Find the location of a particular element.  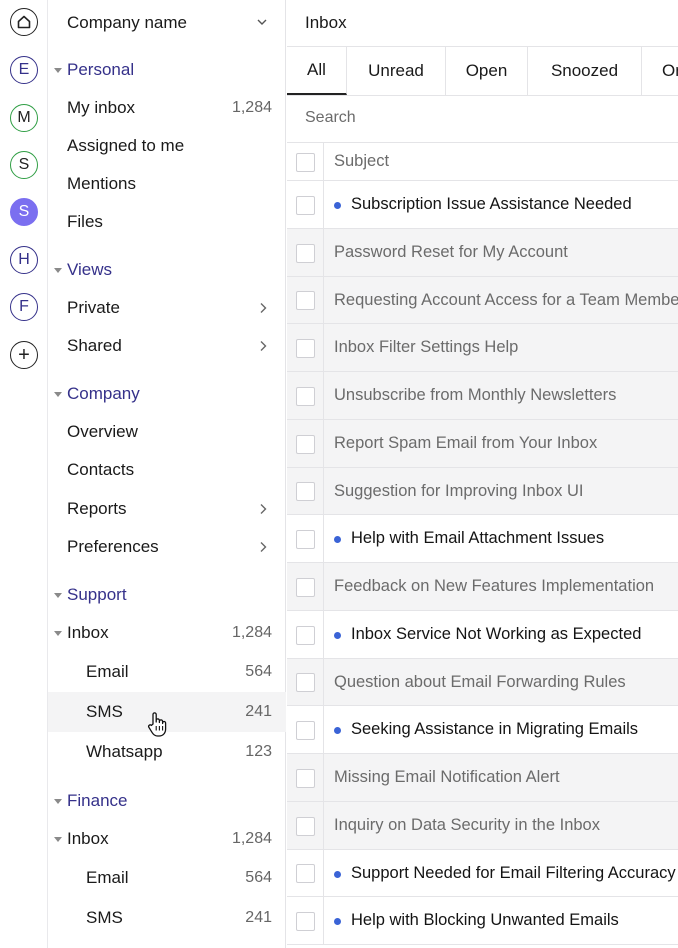

sidebar-item-support-email: Email 564 is located at coordinates (167, 672).